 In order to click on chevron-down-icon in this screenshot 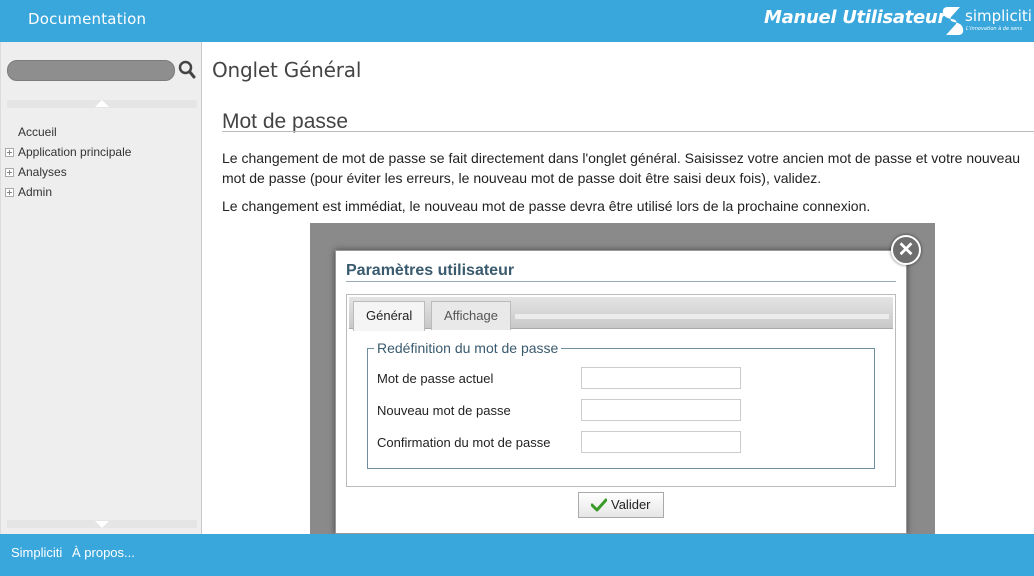, I will do `click(102, 524)`.